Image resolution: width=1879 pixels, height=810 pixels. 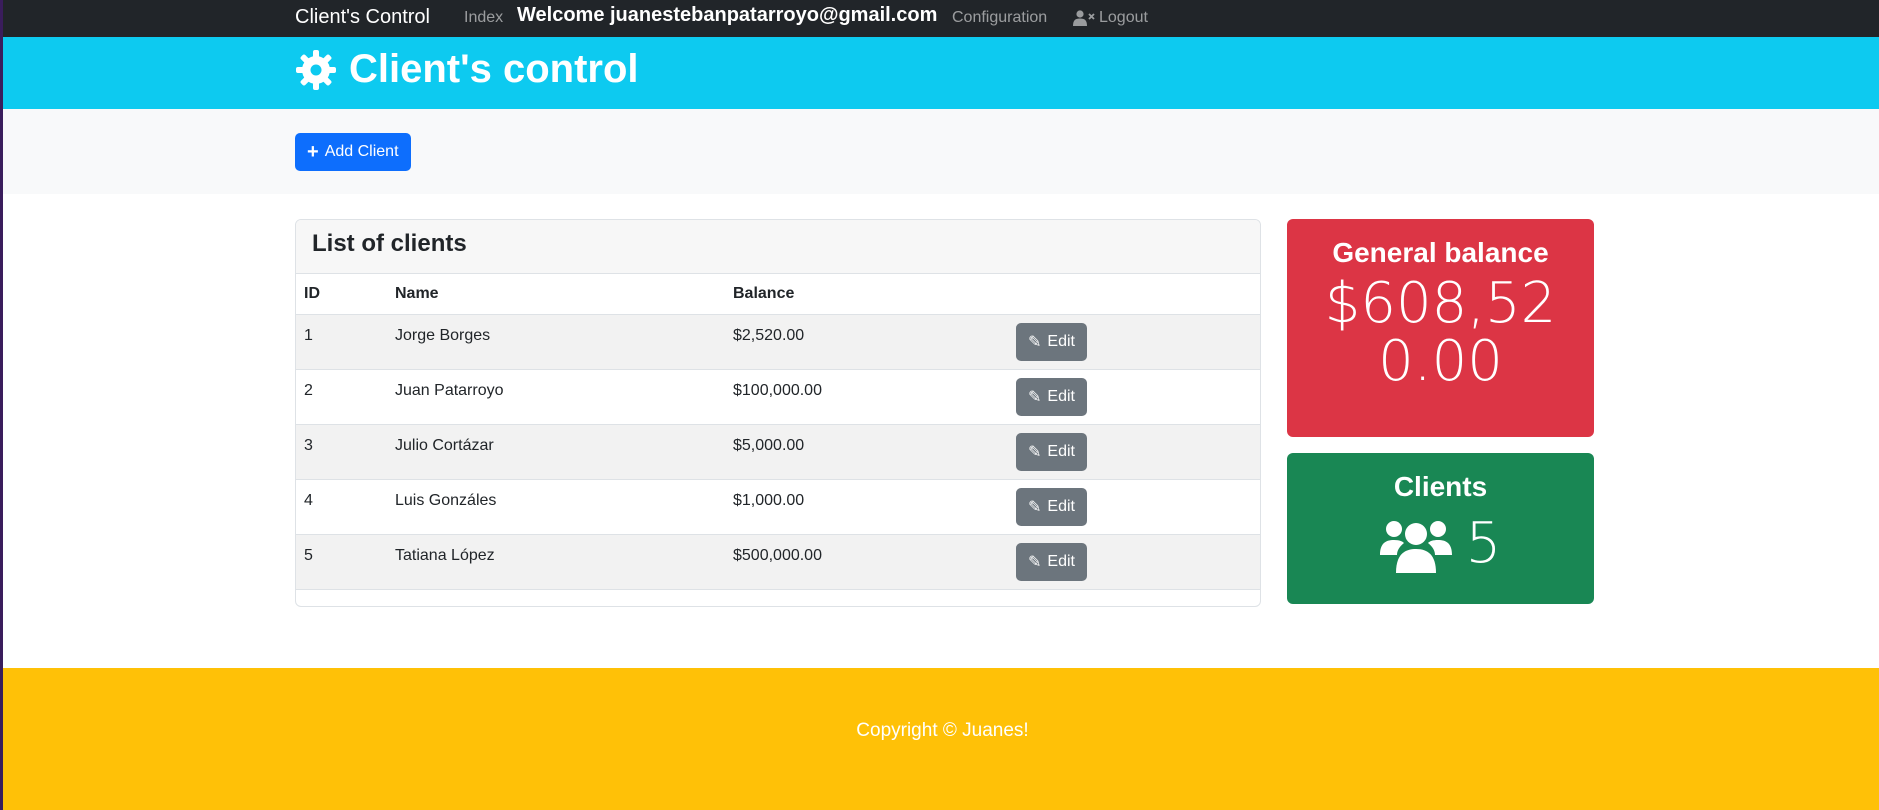 What do you see at coordinates (341, 452) in the screenshot?
I see `client-id: 3` at bounding box center [341, 452].